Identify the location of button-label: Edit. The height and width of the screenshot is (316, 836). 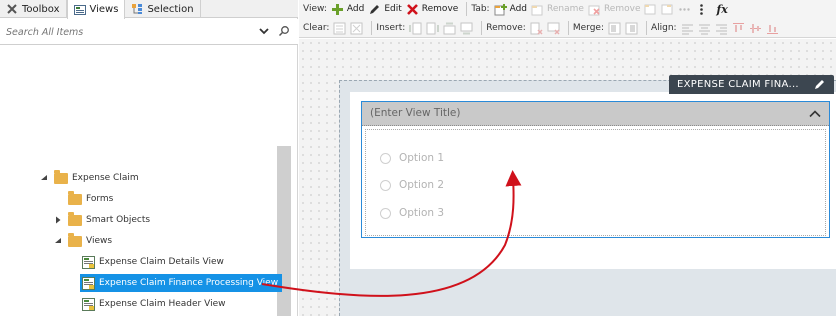
(393, 9).